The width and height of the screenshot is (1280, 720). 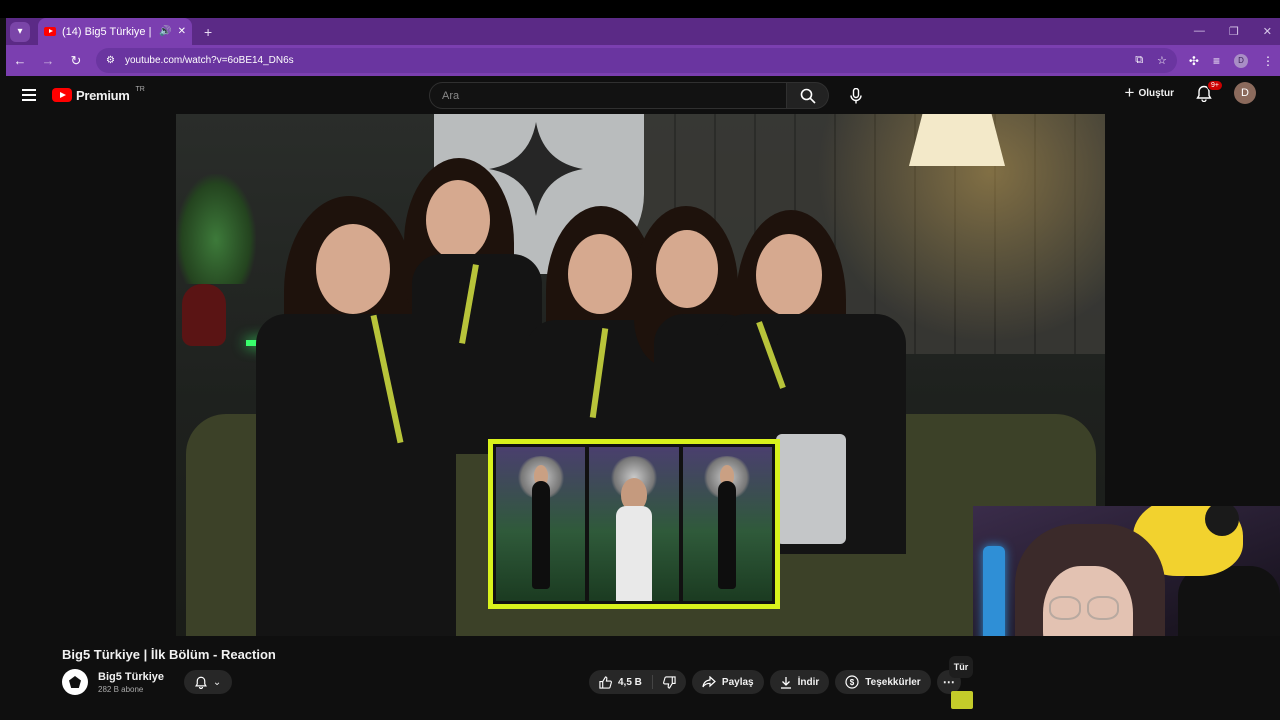 What do you see at coordinates (1241, 60) in the screenshot?
I see `profile-button: D` at bounding box center [1241, 60].